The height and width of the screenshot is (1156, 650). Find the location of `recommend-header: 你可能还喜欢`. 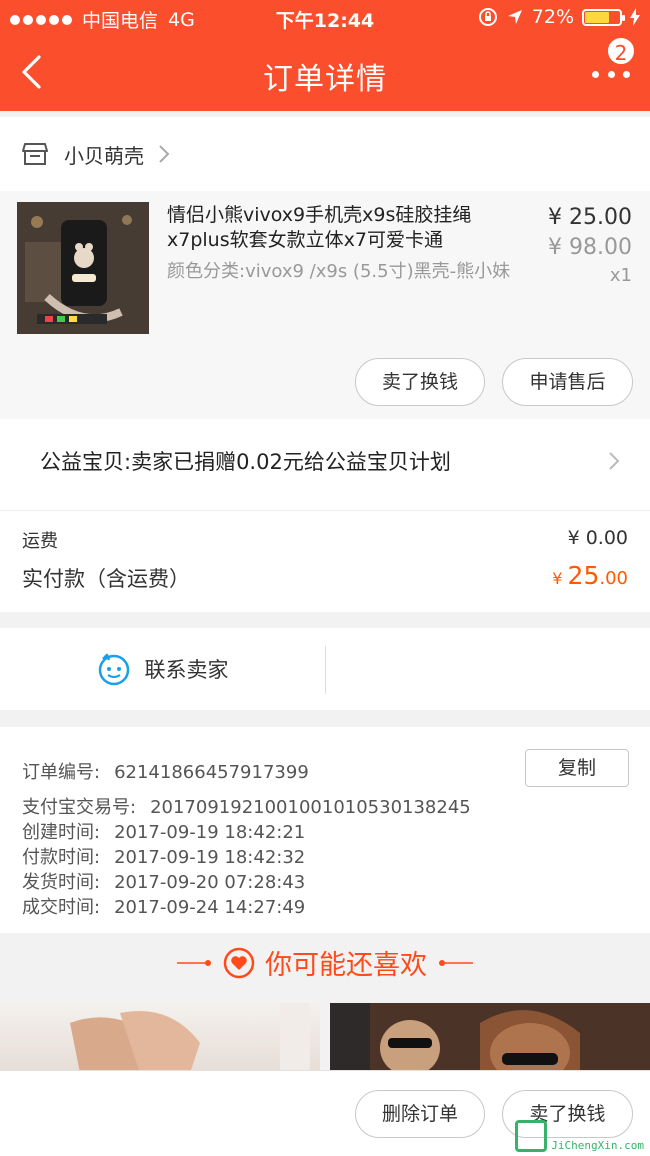

recommend-header: 你可能还喜欢 is located at coordinates (325, 968).